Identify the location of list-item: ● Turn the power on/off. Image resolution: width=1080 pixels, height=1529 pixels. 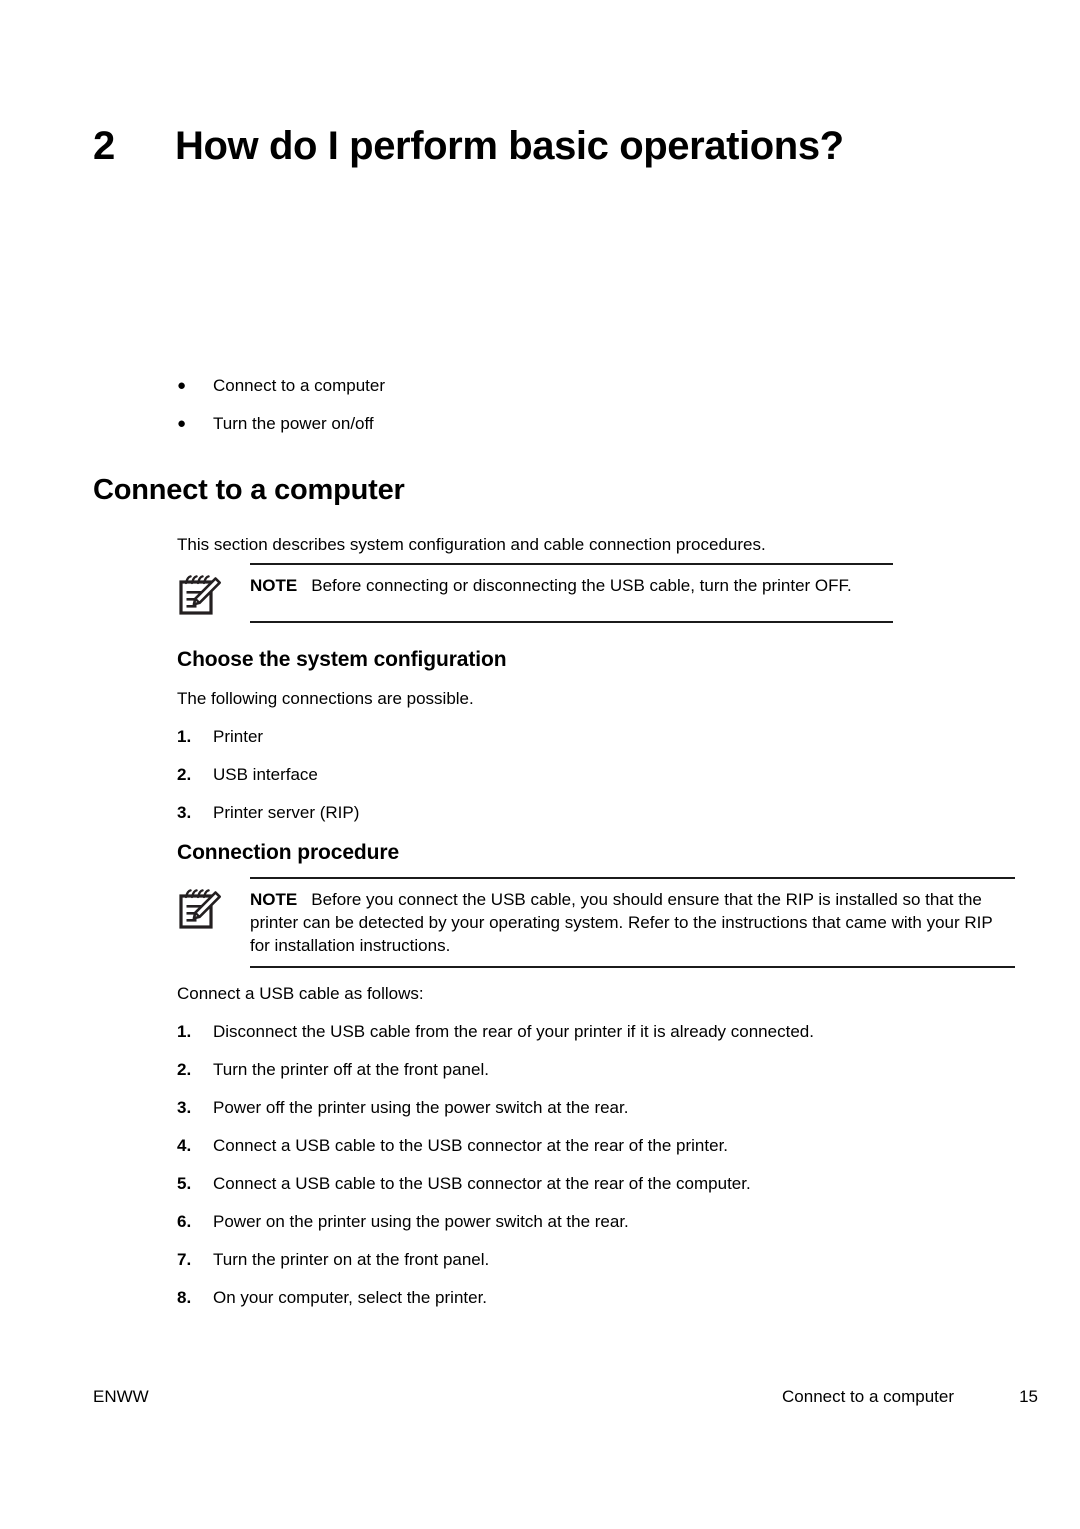
(557, 424).